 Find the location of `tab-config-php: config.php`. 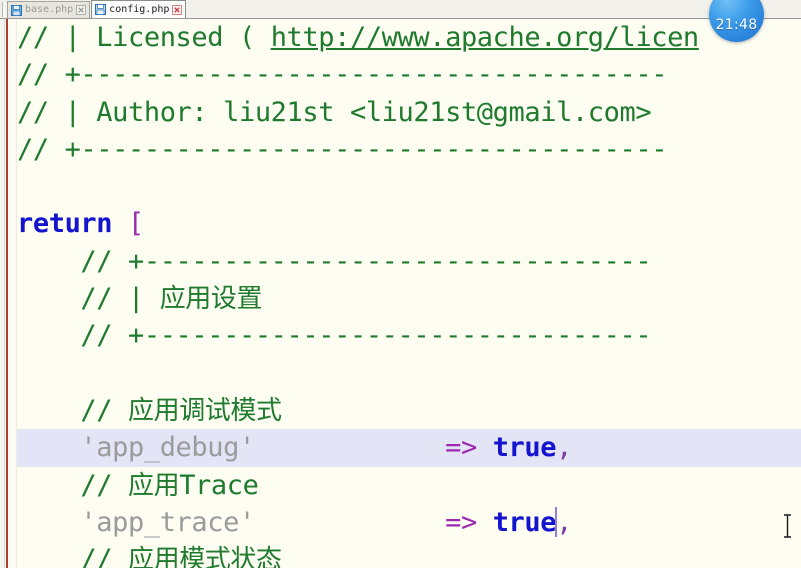

tab-config-php: config.php is located at coordinates (139, 9).